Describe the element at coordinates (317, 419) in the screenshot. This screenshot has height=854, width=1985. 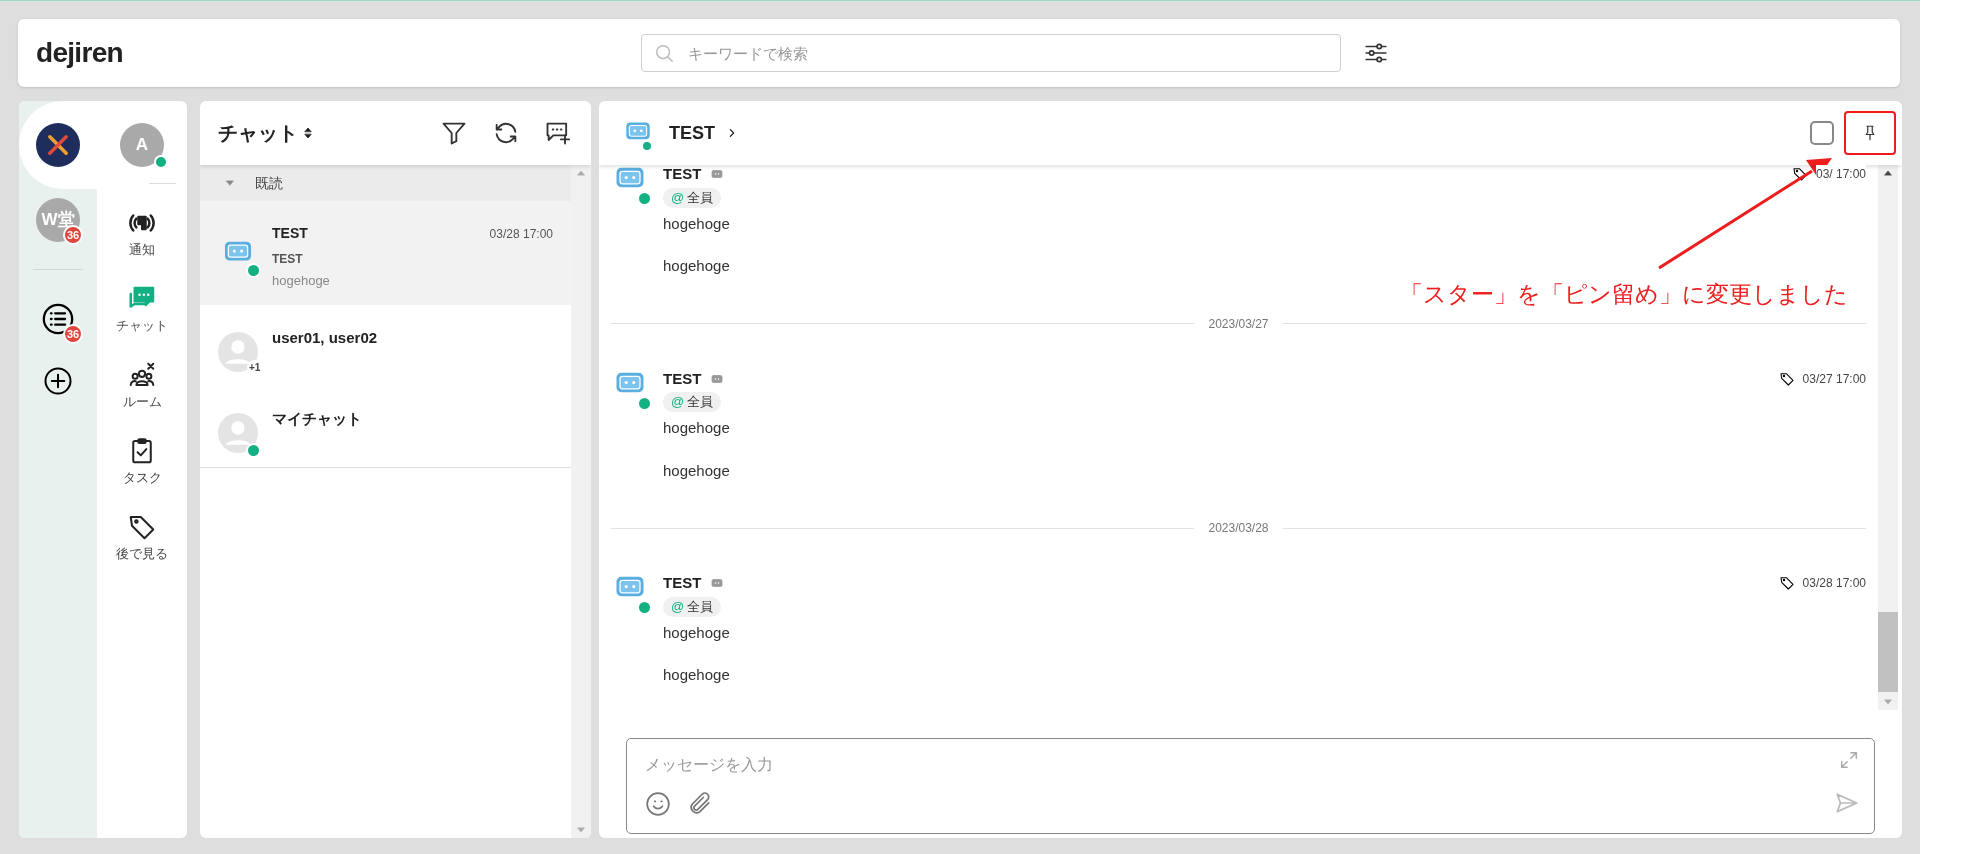
I see `chat-name: マイチャット` at that location.